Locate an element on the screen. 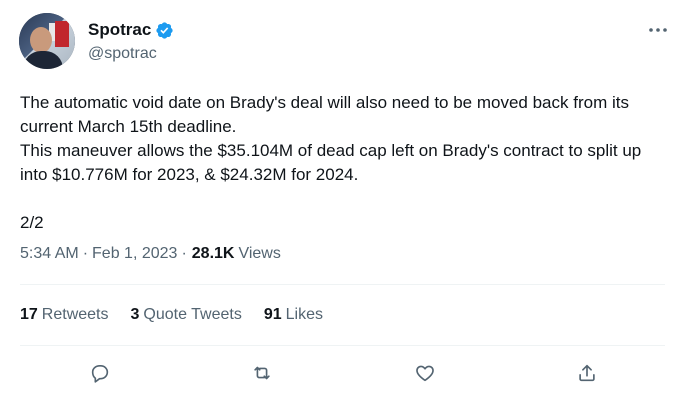  views-label: Views is located at coordinates (259, 253).